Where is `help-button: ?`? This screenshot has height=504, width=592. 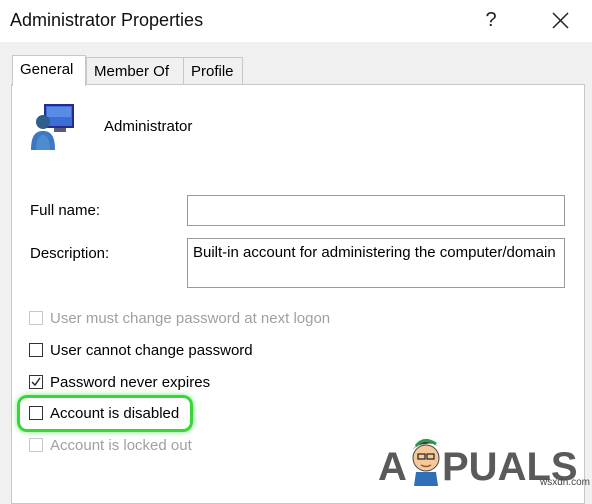
help-button: ? is located at coordinates (491, 20).